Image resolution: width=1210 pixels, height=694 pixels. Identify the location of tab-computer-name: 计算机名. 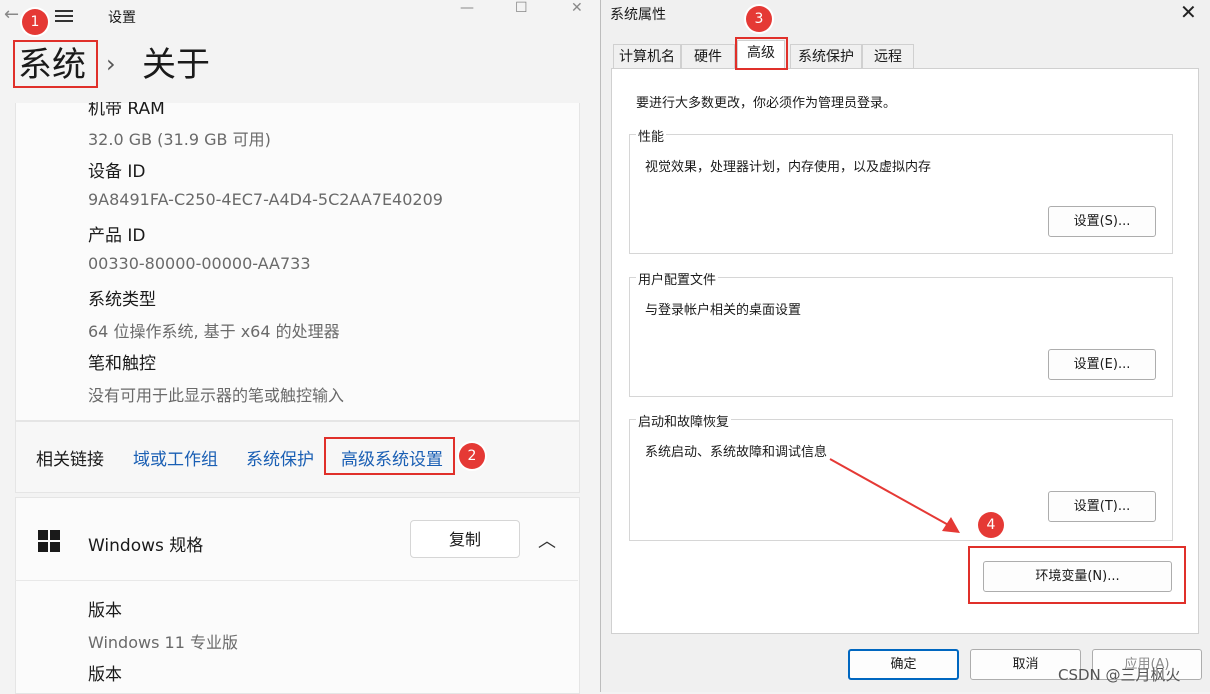
(647, 56).